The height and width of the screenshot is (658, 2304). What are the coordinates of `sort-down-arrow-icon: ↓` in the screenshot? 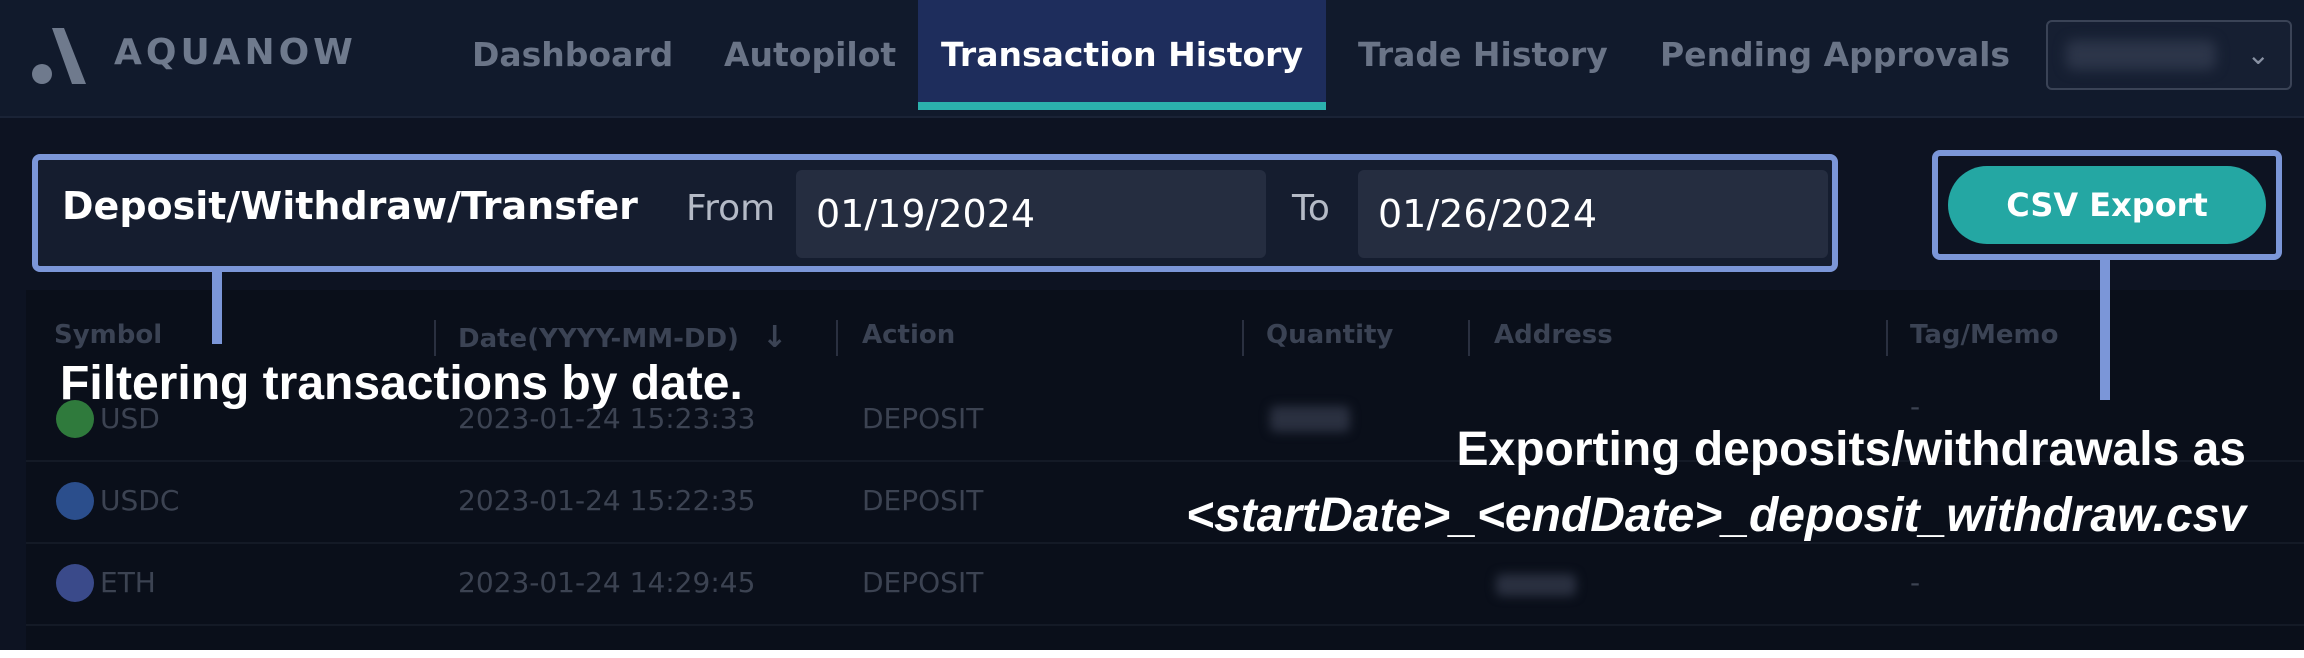 It's located at (774, 337).